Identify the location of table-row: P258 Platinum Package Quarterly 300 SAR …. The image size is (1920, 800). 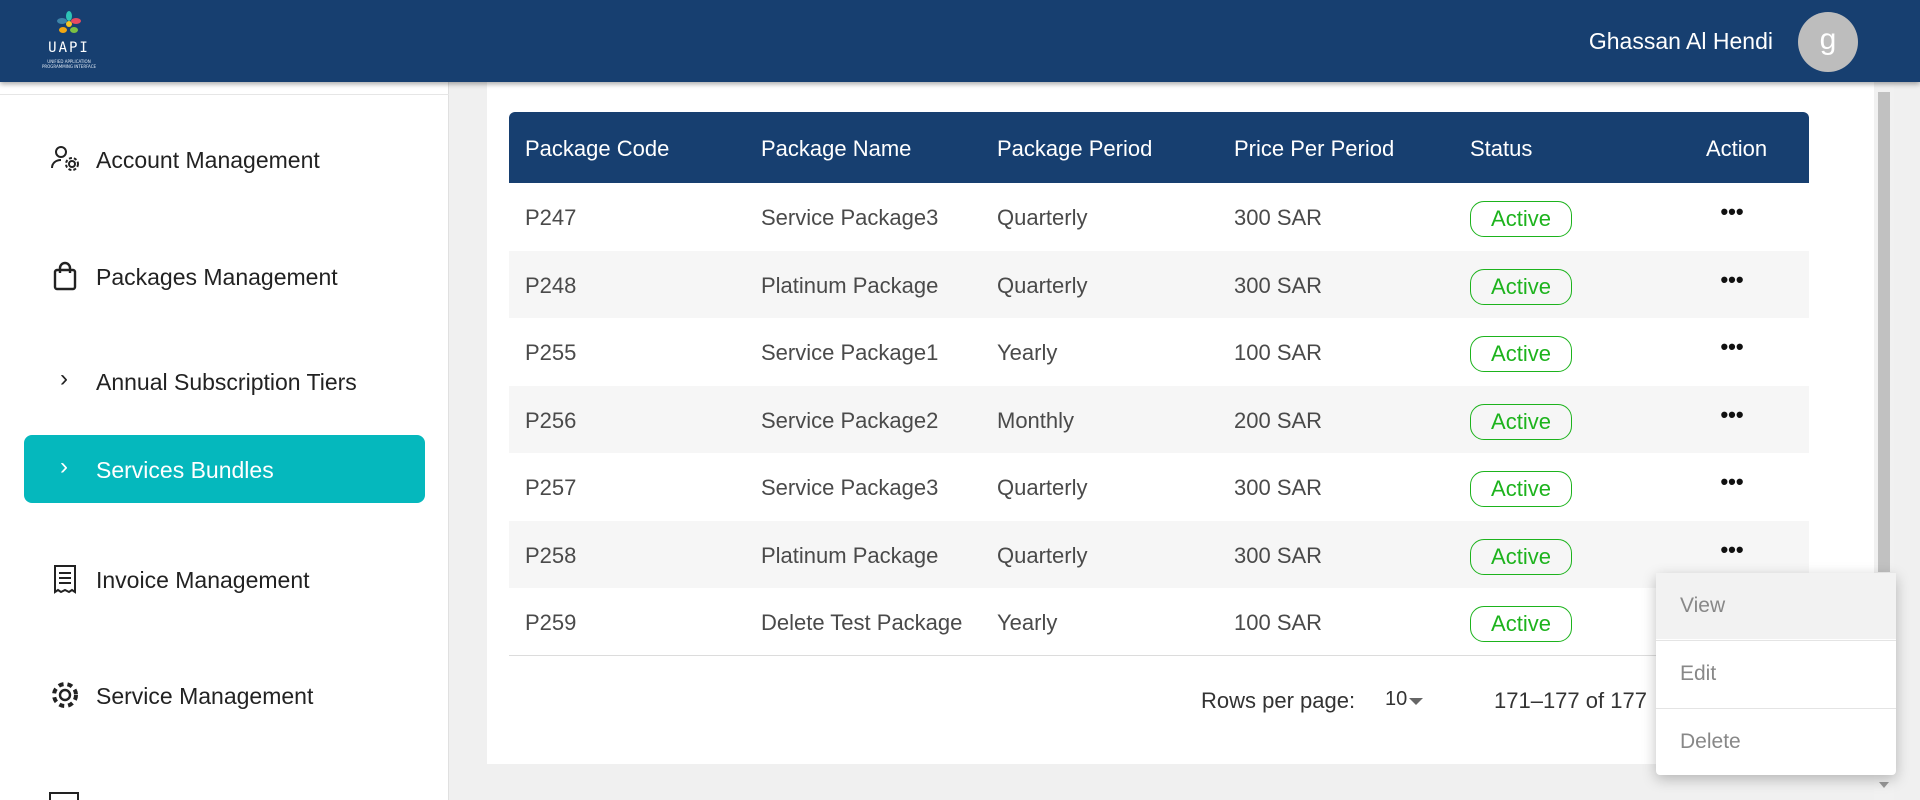
(1159, 554).